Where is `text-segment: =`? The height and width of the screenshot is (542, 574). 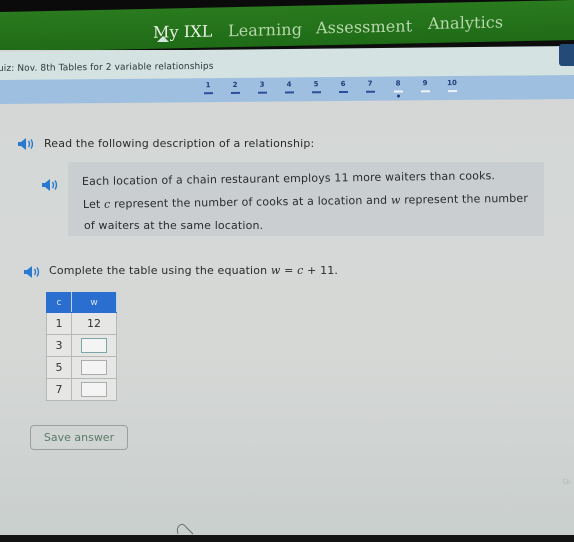 text-segment: = is located at coordinates (289, 270).